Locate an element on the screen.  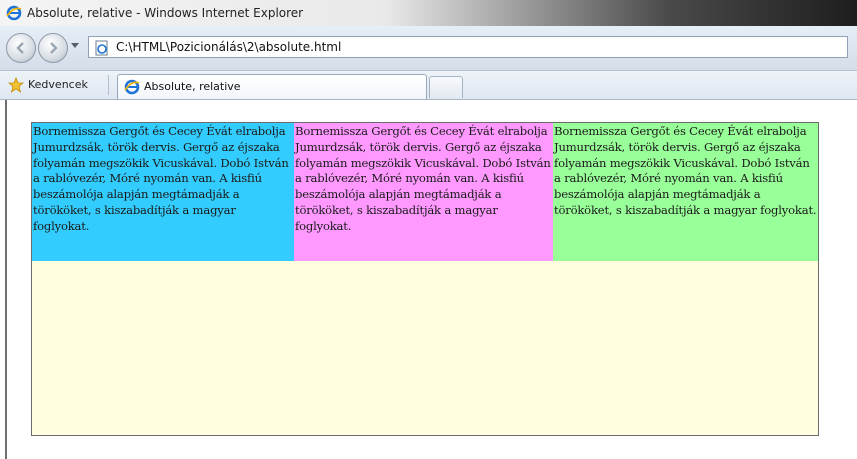
tab-absolute-relative: Absolute, relative is located at coordinates (272, 86).